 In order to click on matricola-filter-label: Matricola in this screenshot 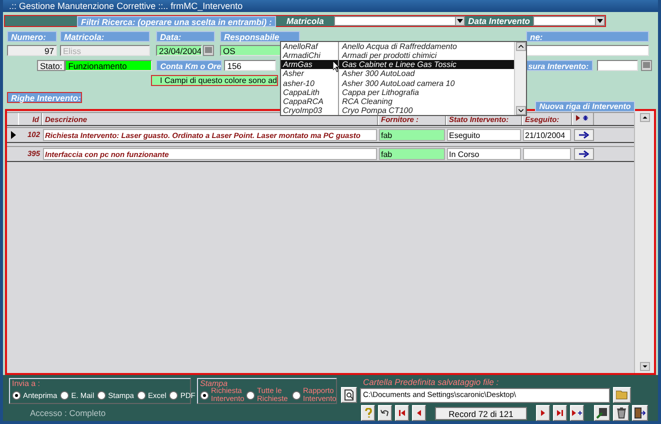, I will do `click(305, 21)`.